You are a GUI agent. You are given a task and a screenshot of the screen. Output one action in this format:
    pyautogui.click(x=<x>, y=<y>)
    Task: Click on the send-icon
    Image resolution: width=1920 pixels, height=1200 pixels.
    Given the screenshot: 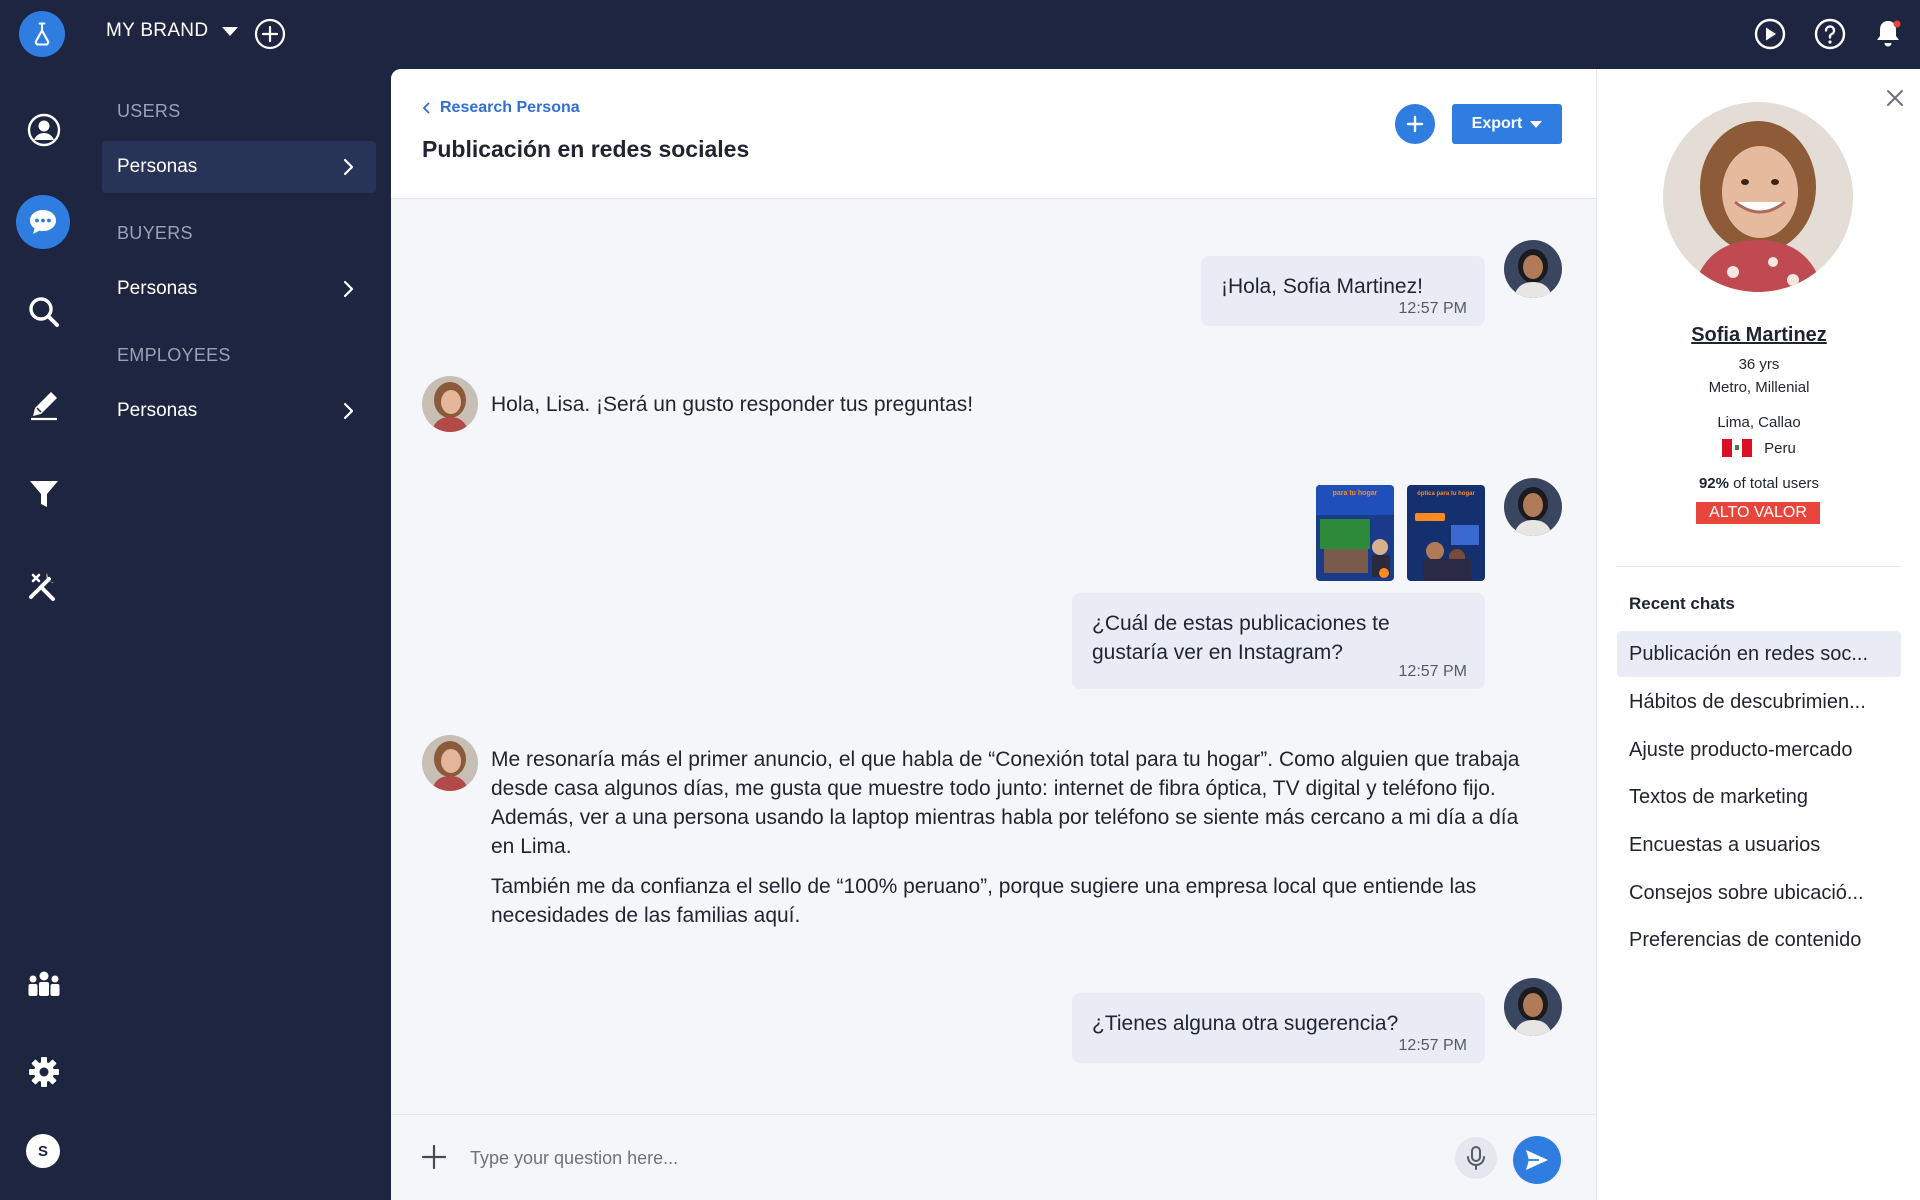 What is the action you would take?
    pyautogui.click(x=1537, y=1160)
    